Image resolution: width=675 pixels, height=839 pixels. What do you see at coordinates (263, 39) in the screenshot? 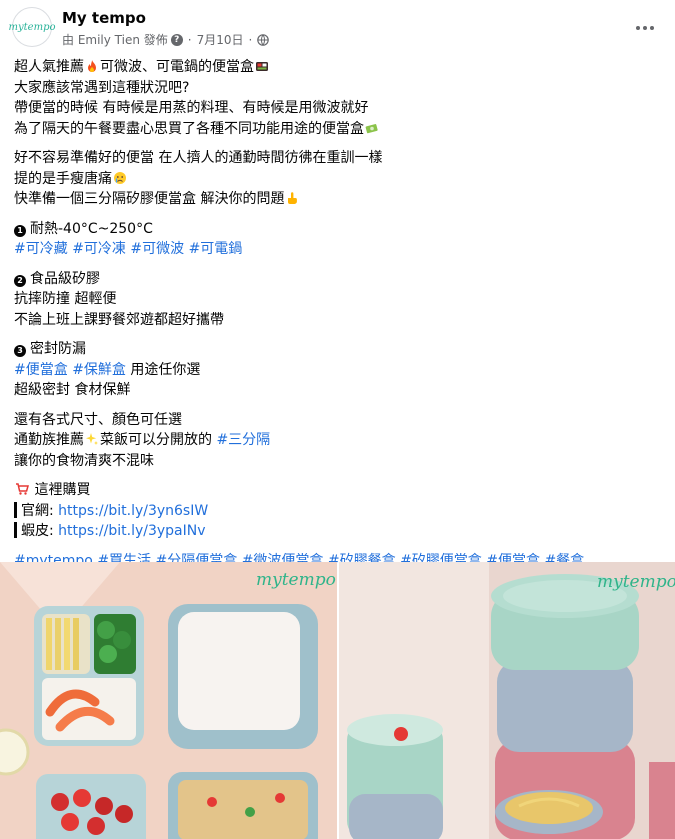
I see `globe-icon` at bounding box center [263, 39].